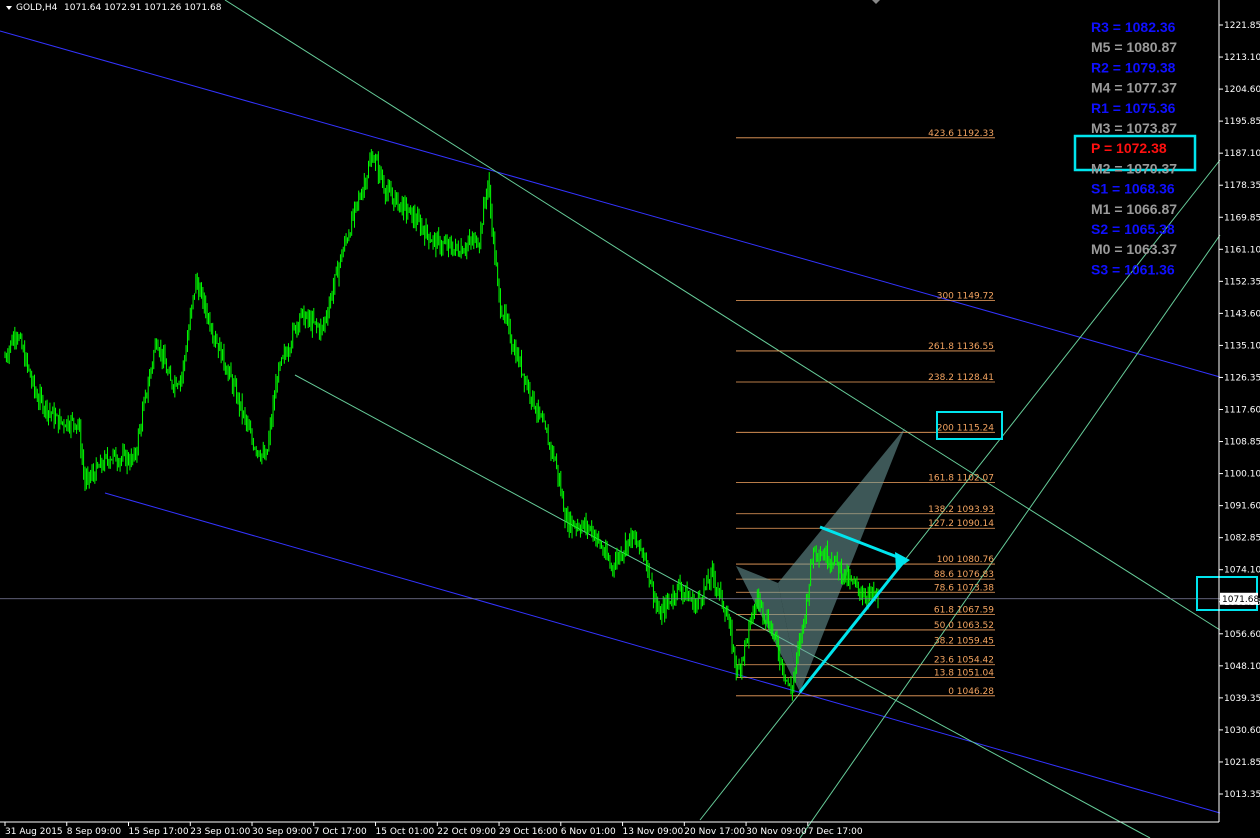  Describe the element at coordinates (964, 641) in the screenshot. I see `fib-level-label: 38.2 1059.45` at that location.